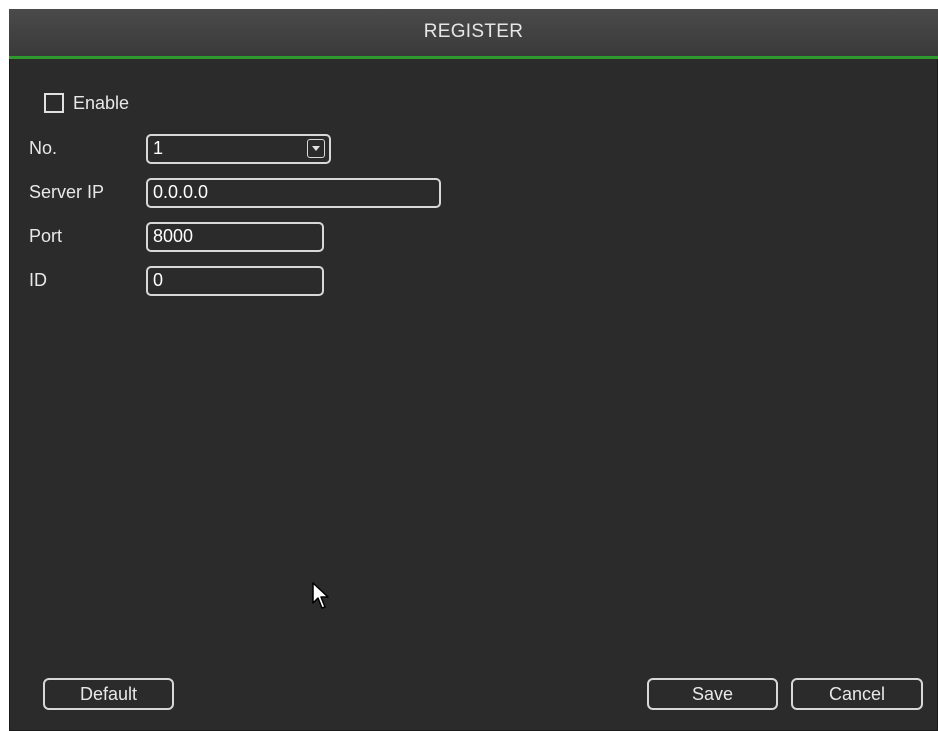 This screenshot has height=731, width=938. I want to click on server-ip-label: Server IP, so click(67, 192).